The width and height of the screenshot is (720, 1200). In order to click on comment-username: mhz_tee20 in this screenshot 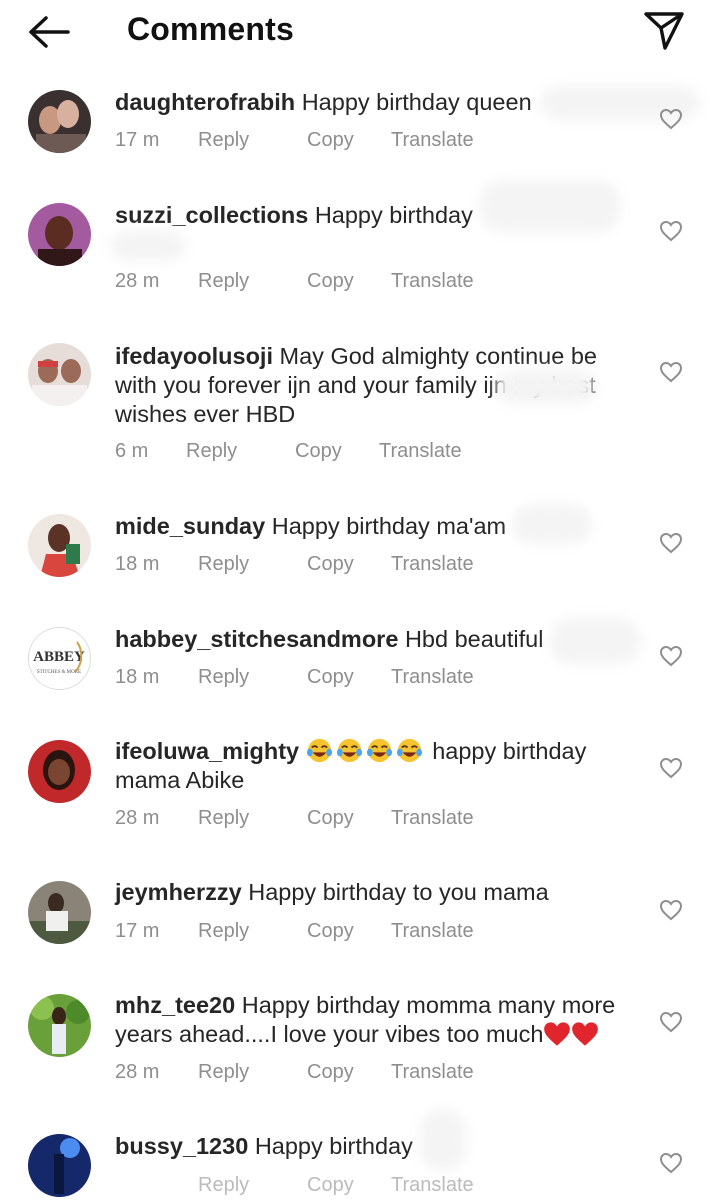, I will do `click(175, 1005)`.